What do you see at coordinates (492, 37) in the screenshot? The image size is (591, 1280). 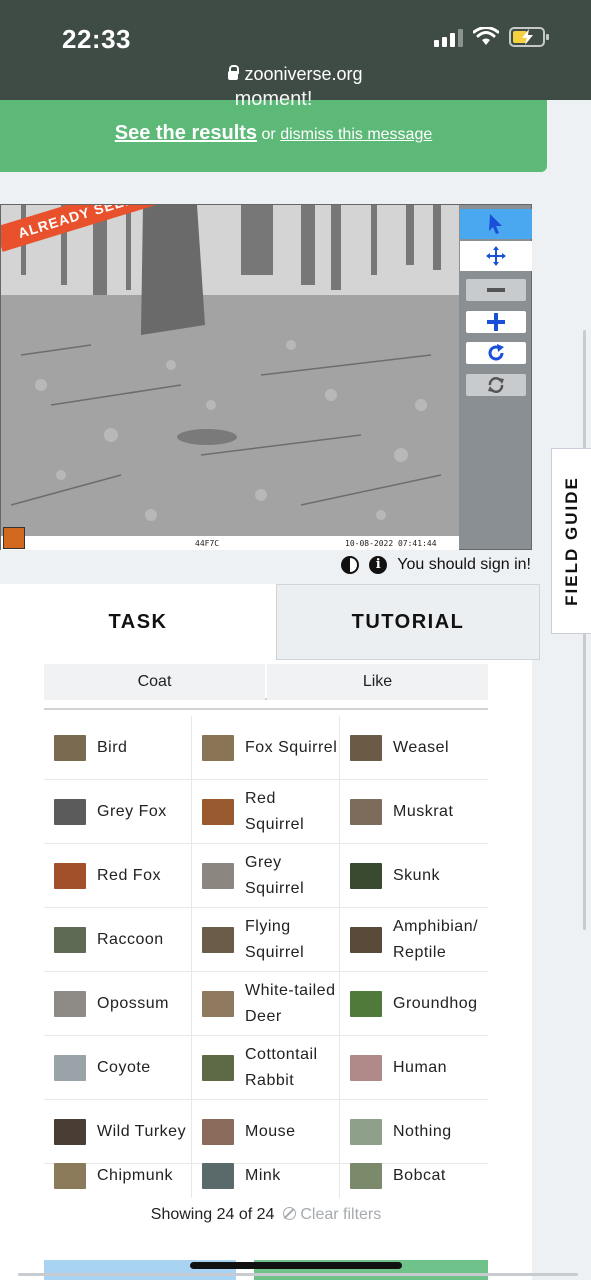 I see `status-icons` at bounding box center [492, 37].